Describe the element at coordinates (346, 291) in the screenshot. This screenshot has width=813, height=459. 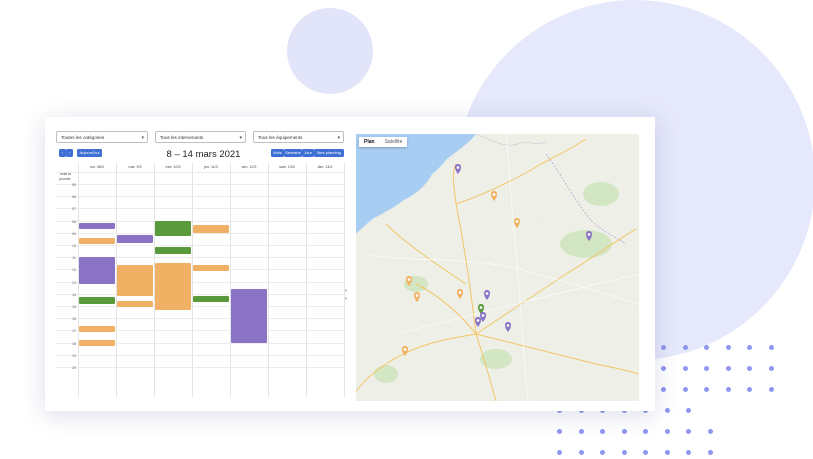
I see `chevron-left-icon: ‹` at that location.